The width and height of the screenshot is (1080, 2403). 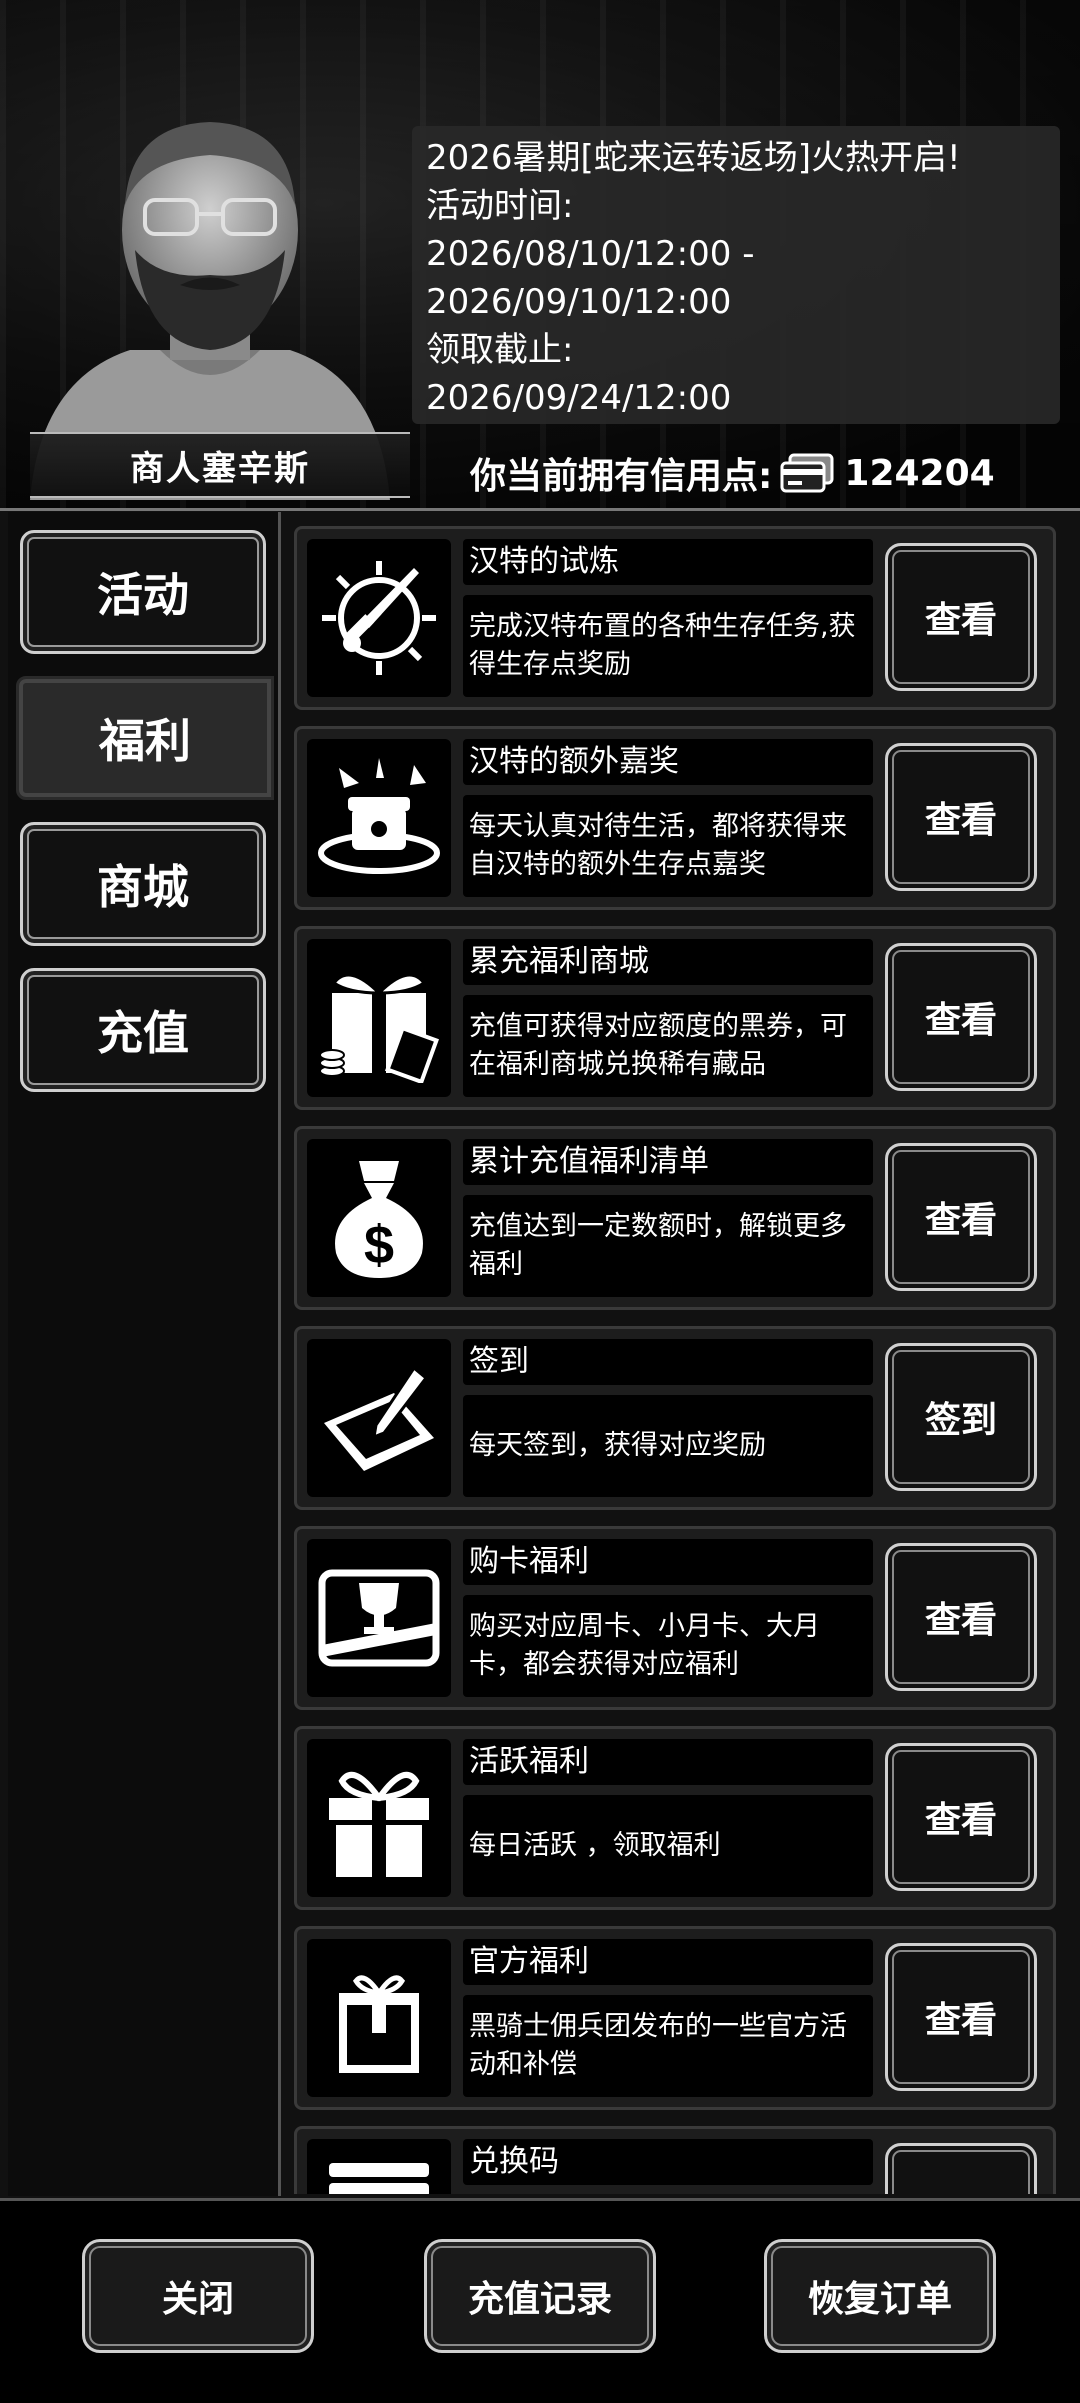 What do you see at coordinates (668, 962) in the screenshot?
I see `item-title: 累充福利商城` at bounding box center [668, 962].